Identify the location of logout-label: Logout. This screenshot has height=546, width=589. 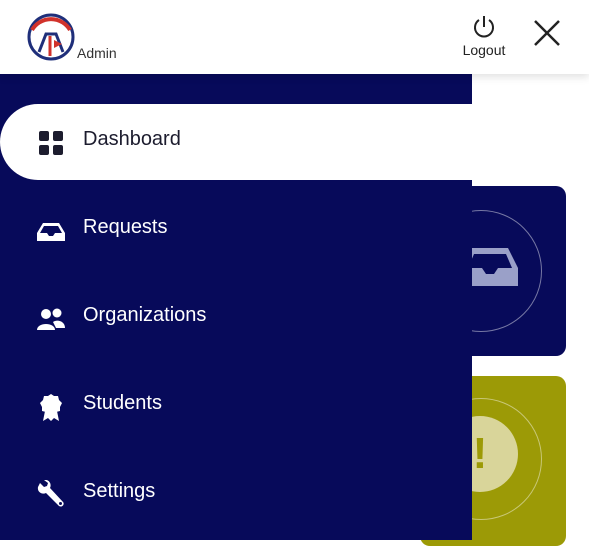
(484, 50).